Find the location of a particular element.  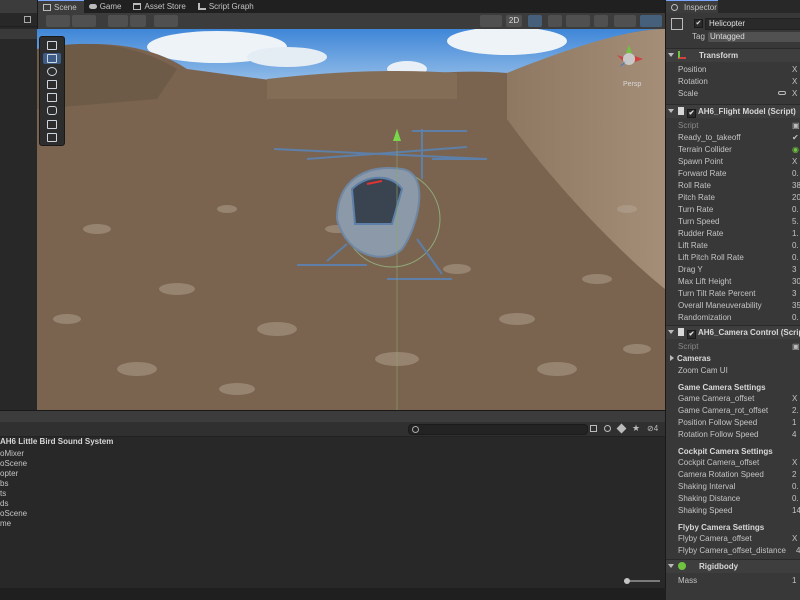

field-value: ◉ is located at coordinates (795, 149).